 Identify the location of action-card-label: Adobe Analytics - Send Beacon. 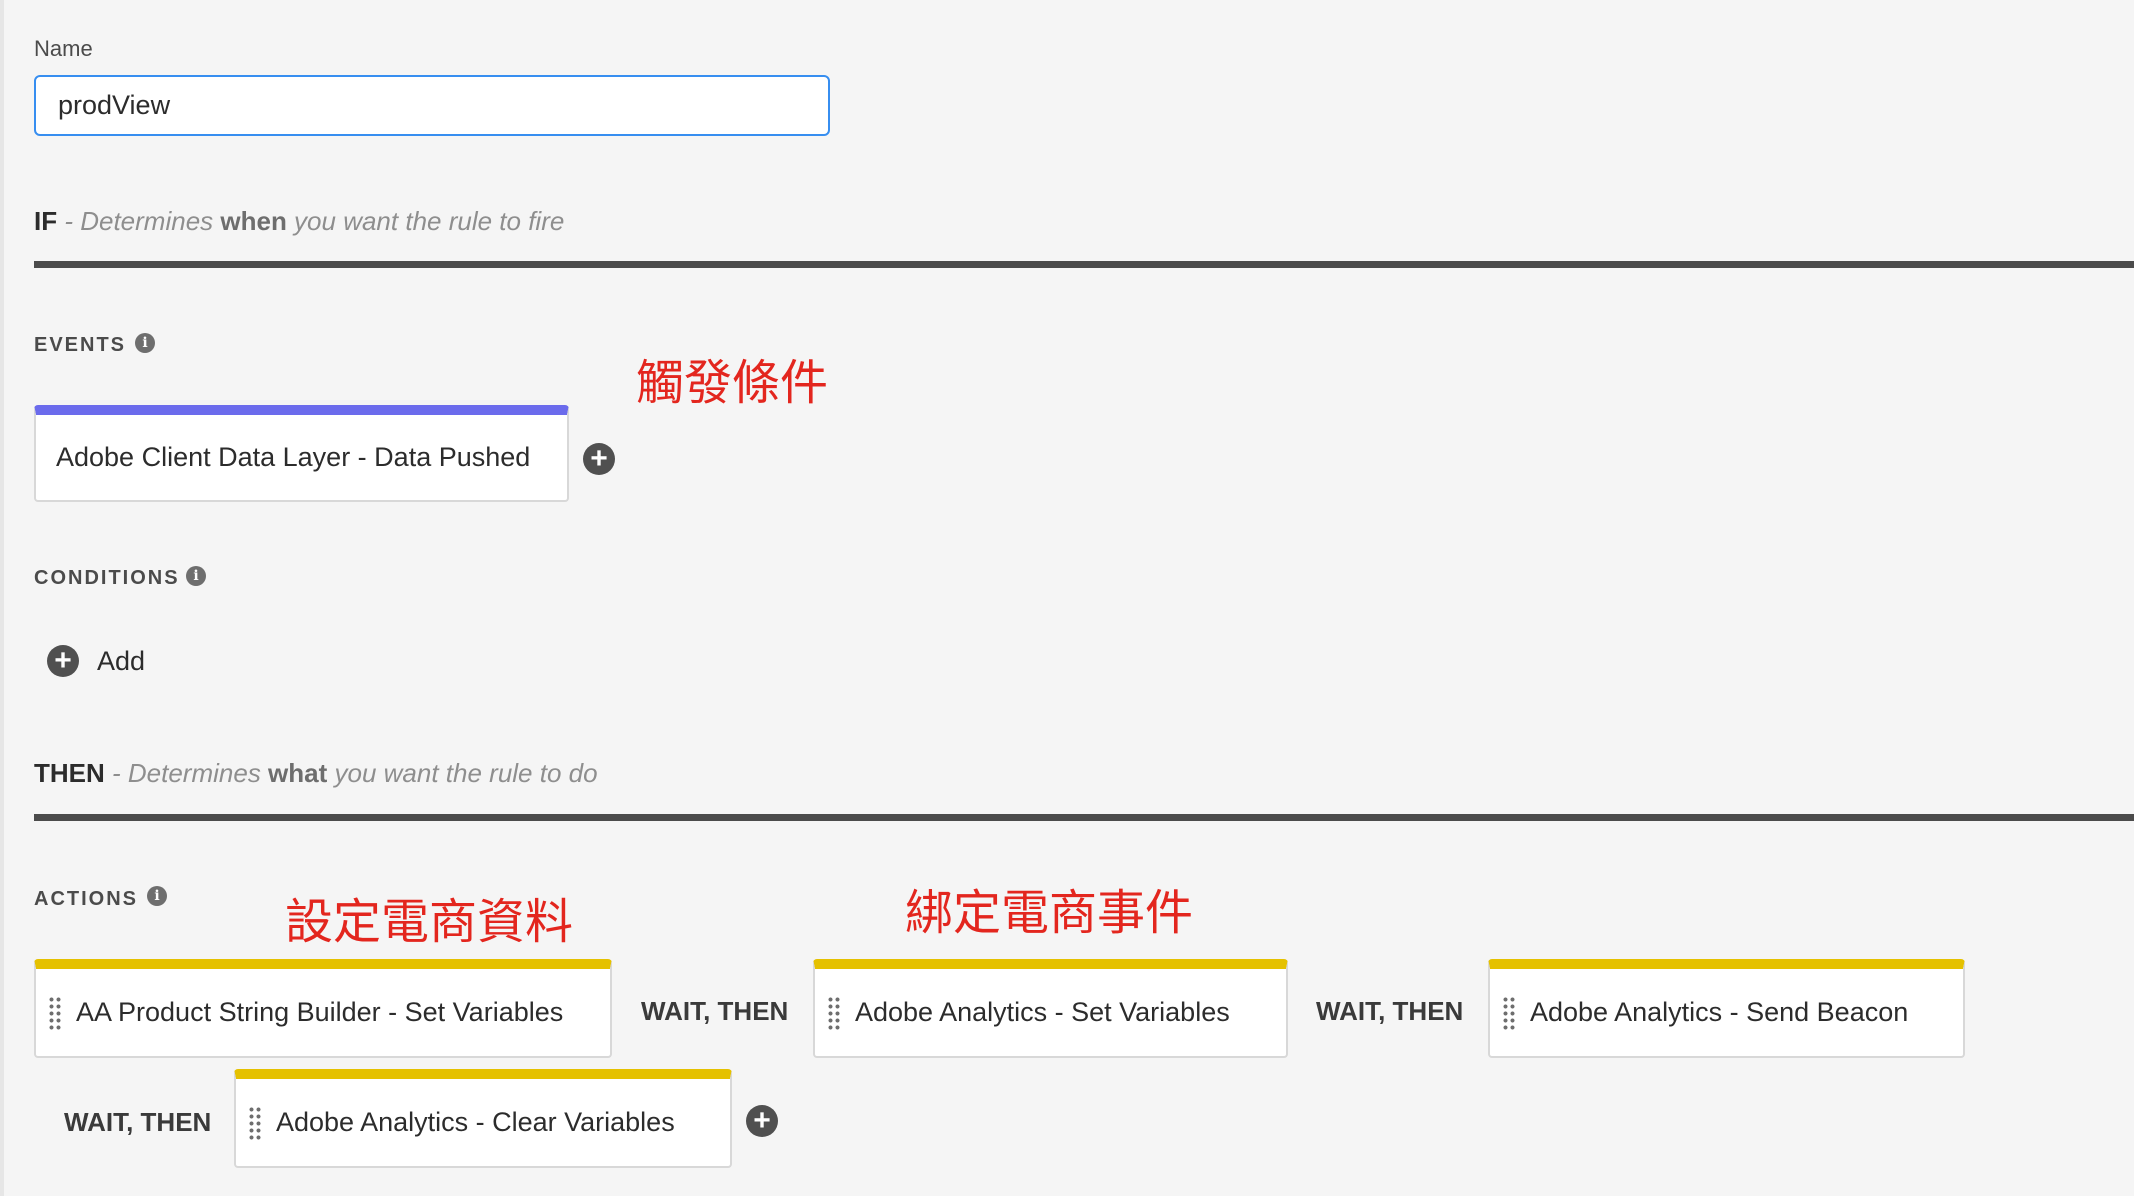
(1719, 1012).